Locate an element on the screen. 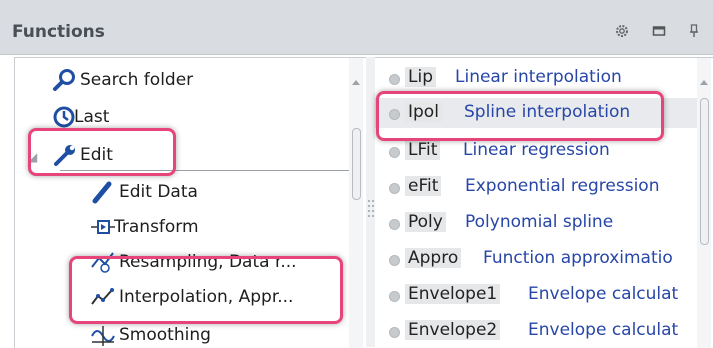 The image size is (713, 348). tree-item-label: Smoothing is located at coordinates (165, 335).